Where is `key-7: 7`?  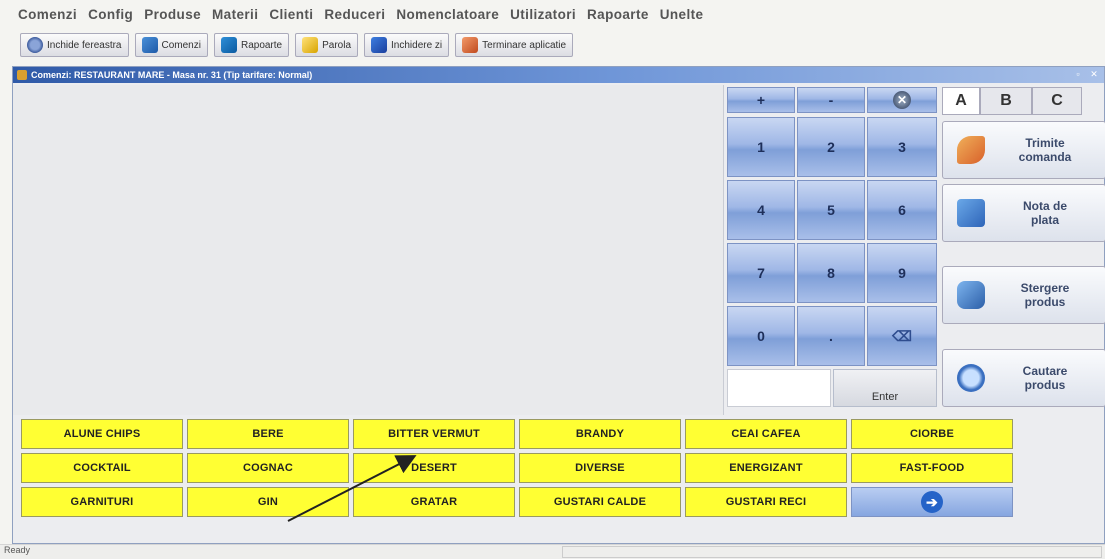
key-7: 7 is located at coordinates (761, 273).